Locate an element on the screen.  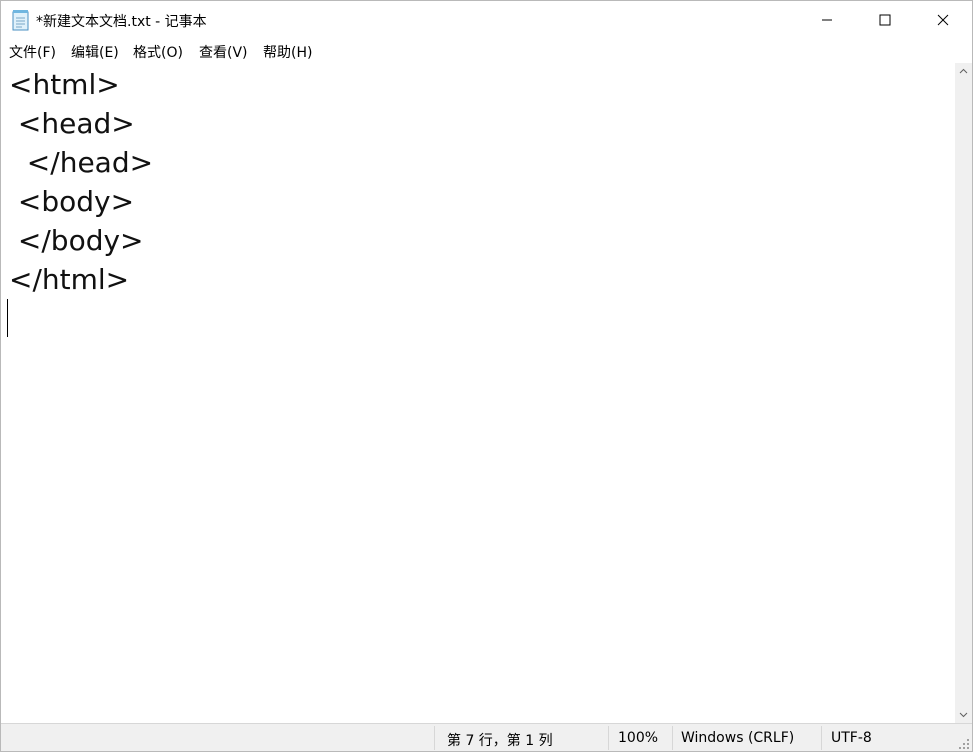
close-button is located at coordinates (943, 20).